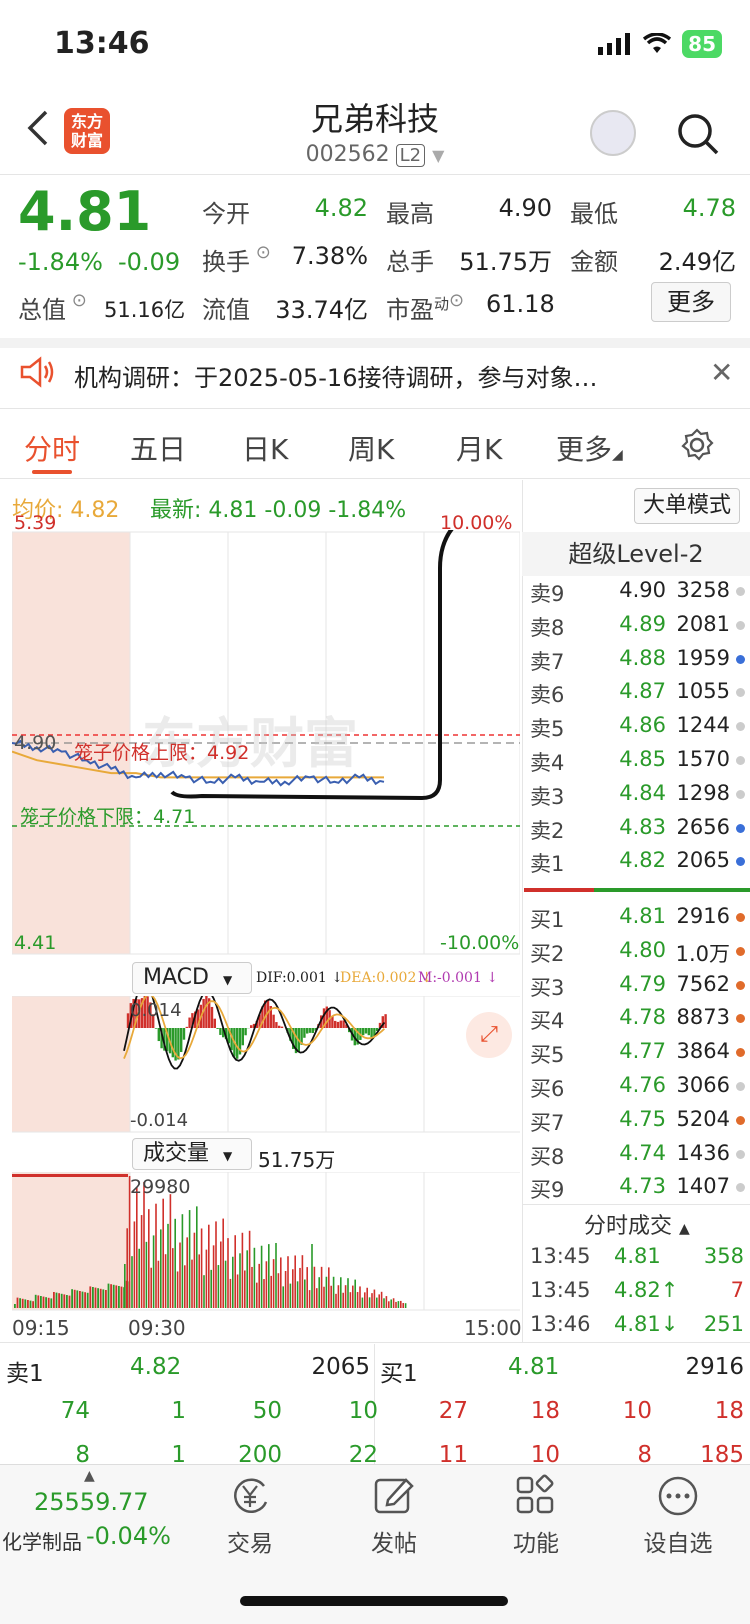 The height and width of the screenshot is (1624, 750). What do you see at coordinates (42, 1540) in the screenshot?
I see `index-name: 化学制品` at bounding box center [42, 1540].